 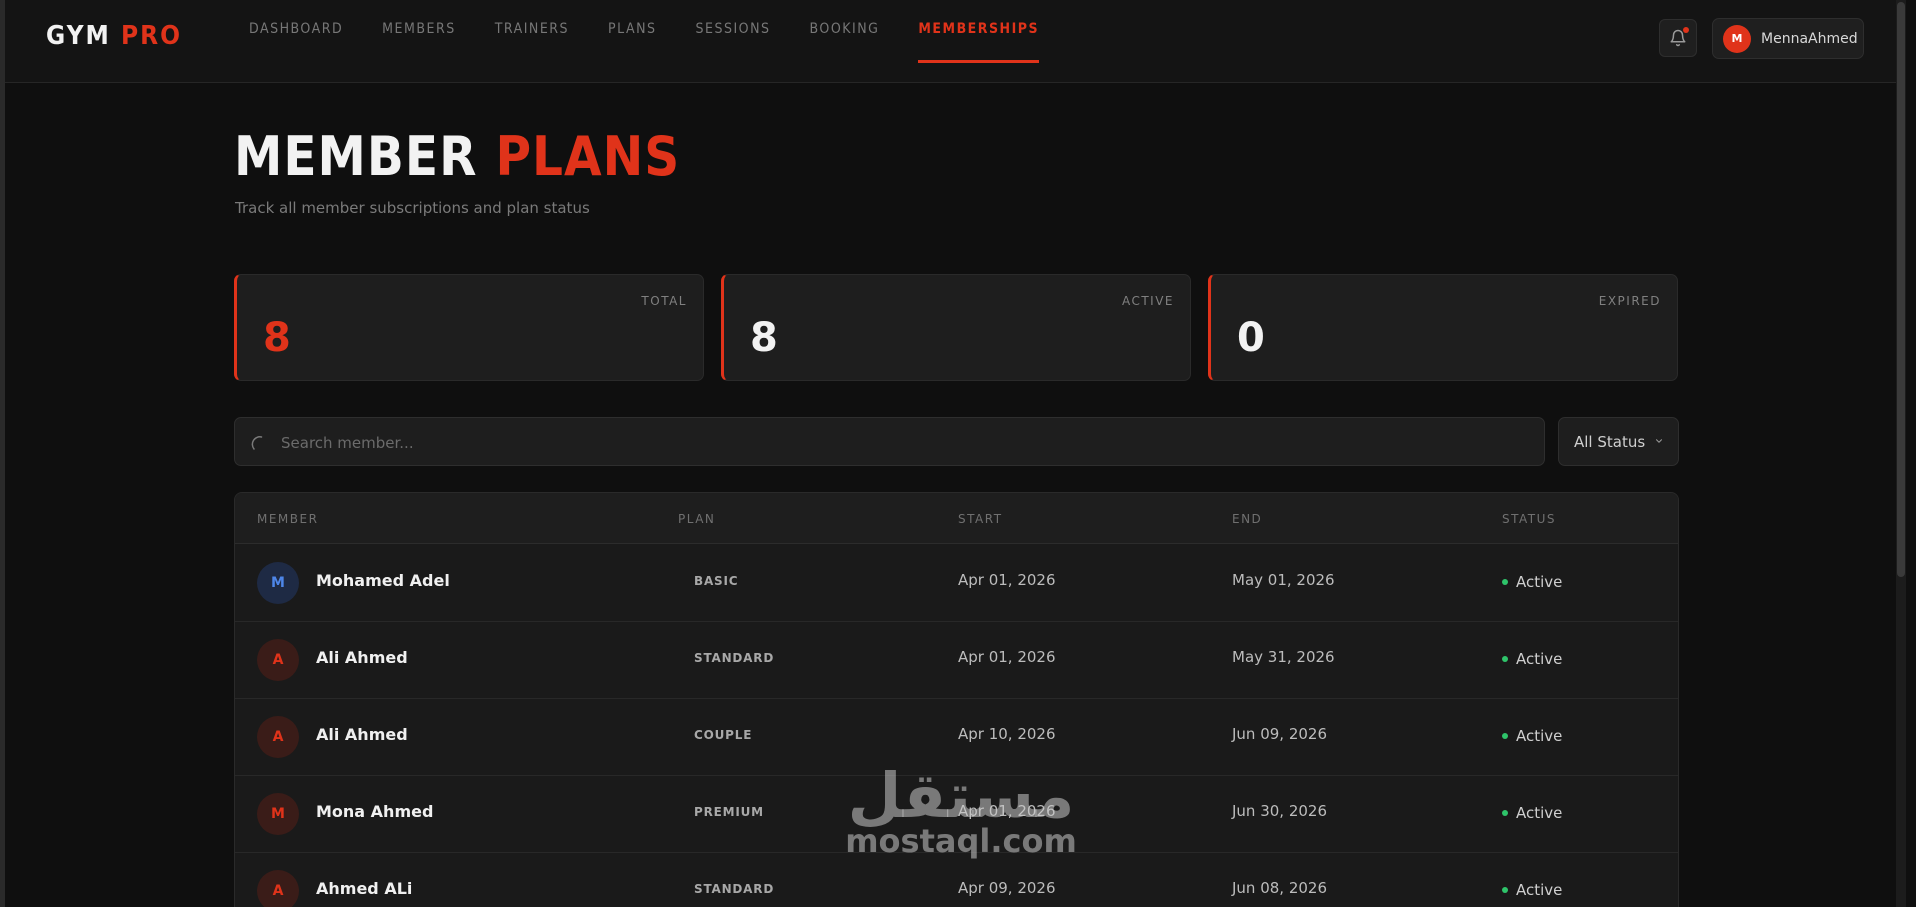 What do you see at coordinates (356, 156) in the screenshot?
I see `page-title-part1: MEMBER` at bounding box center [356, 156].